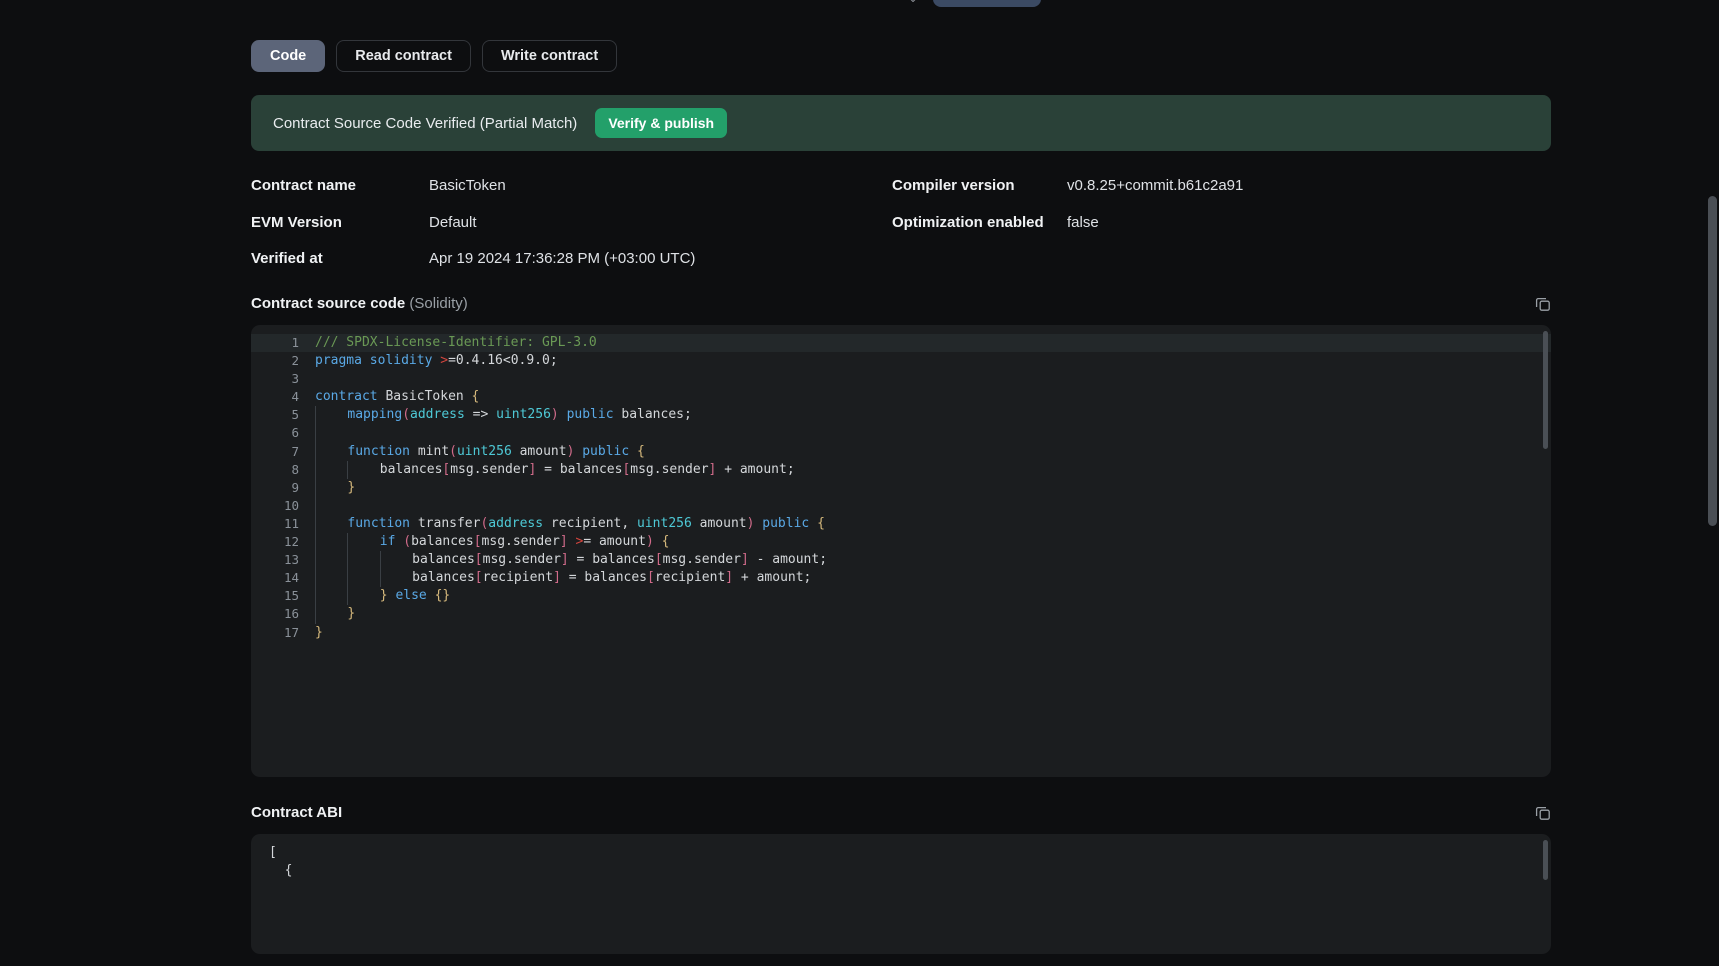 This screenshot has width=1719, height=966. Describe the element at coordinates (1545, 860) in the screenshot. I see `abi-scrollbar` at that location.